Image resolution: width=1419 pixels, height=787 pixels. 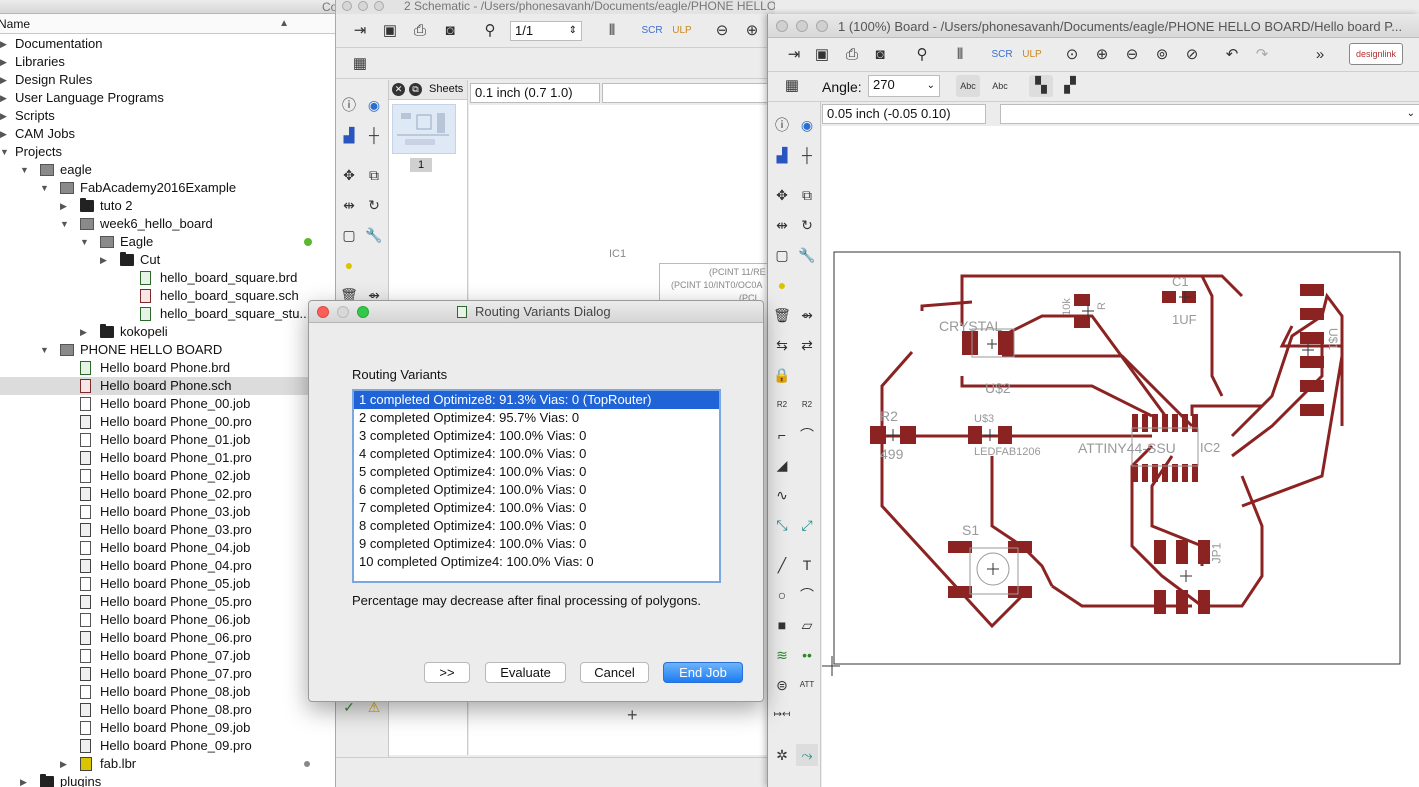 I want to click on delete-icon: 🗑, so click(x=782, y=315).